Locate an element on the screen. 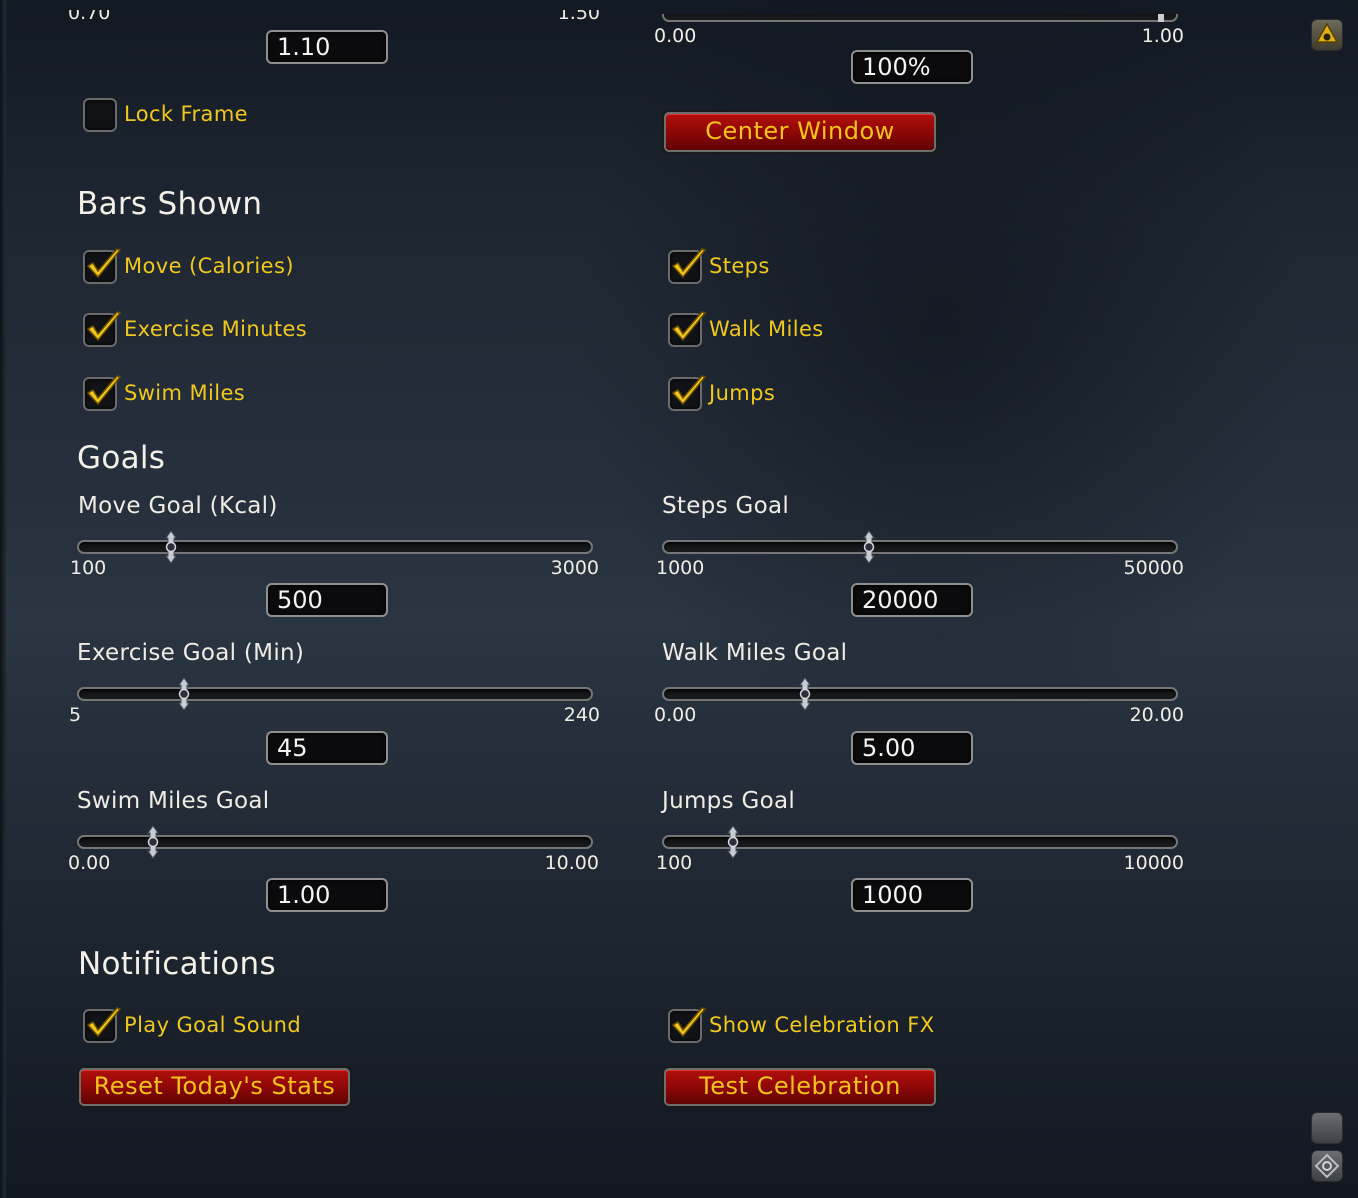 This screenshot has width=1358, height=1198. jumps-goal-slider-thumb is located at coordinates (733, 842).